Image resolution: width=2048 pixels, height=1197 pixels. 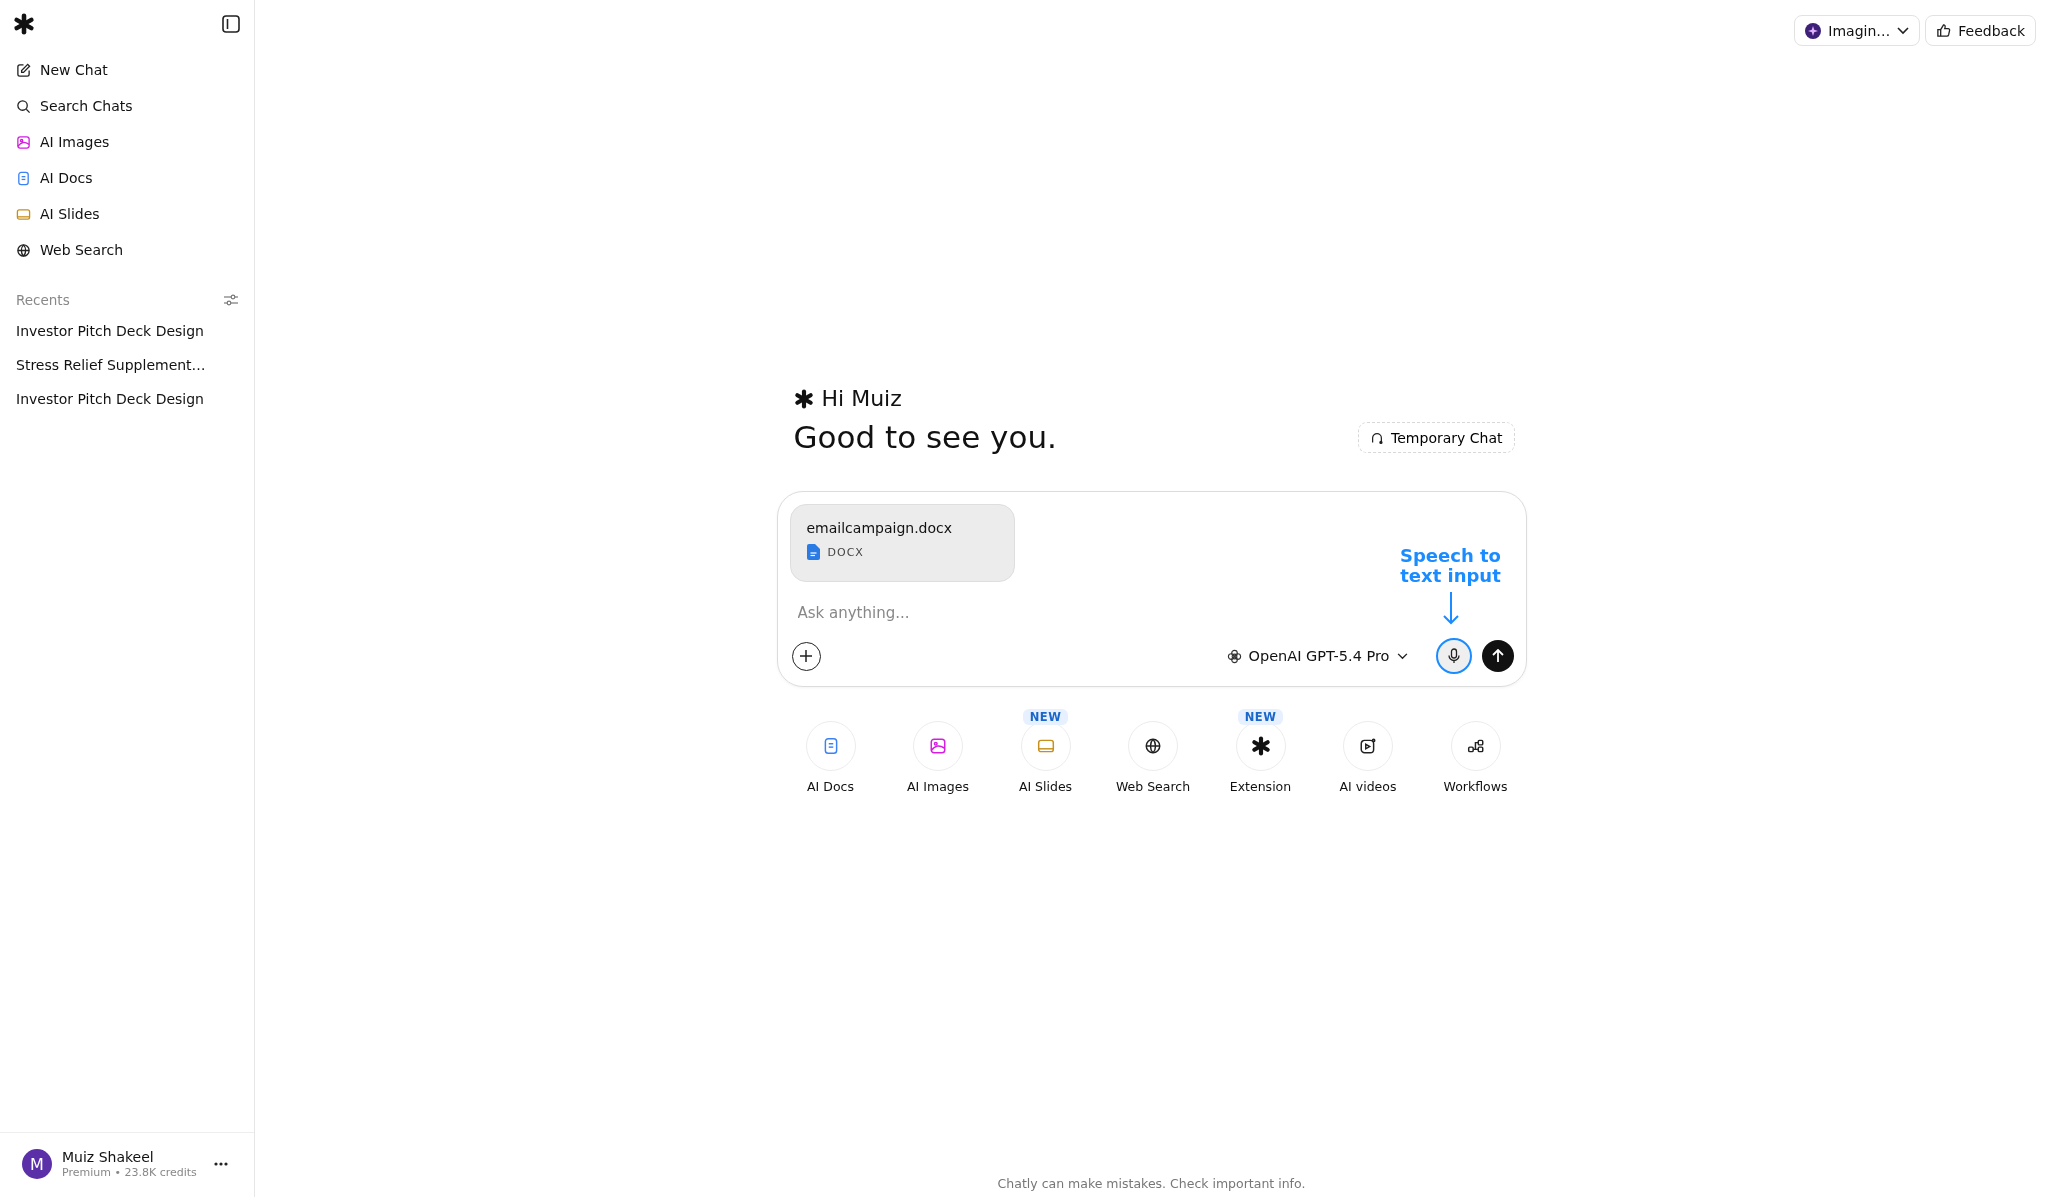 What do you see at coordinates (127, 142) in the screenshot?
I see `sidebar-item: AI Images` at bounding box center [127, 142].